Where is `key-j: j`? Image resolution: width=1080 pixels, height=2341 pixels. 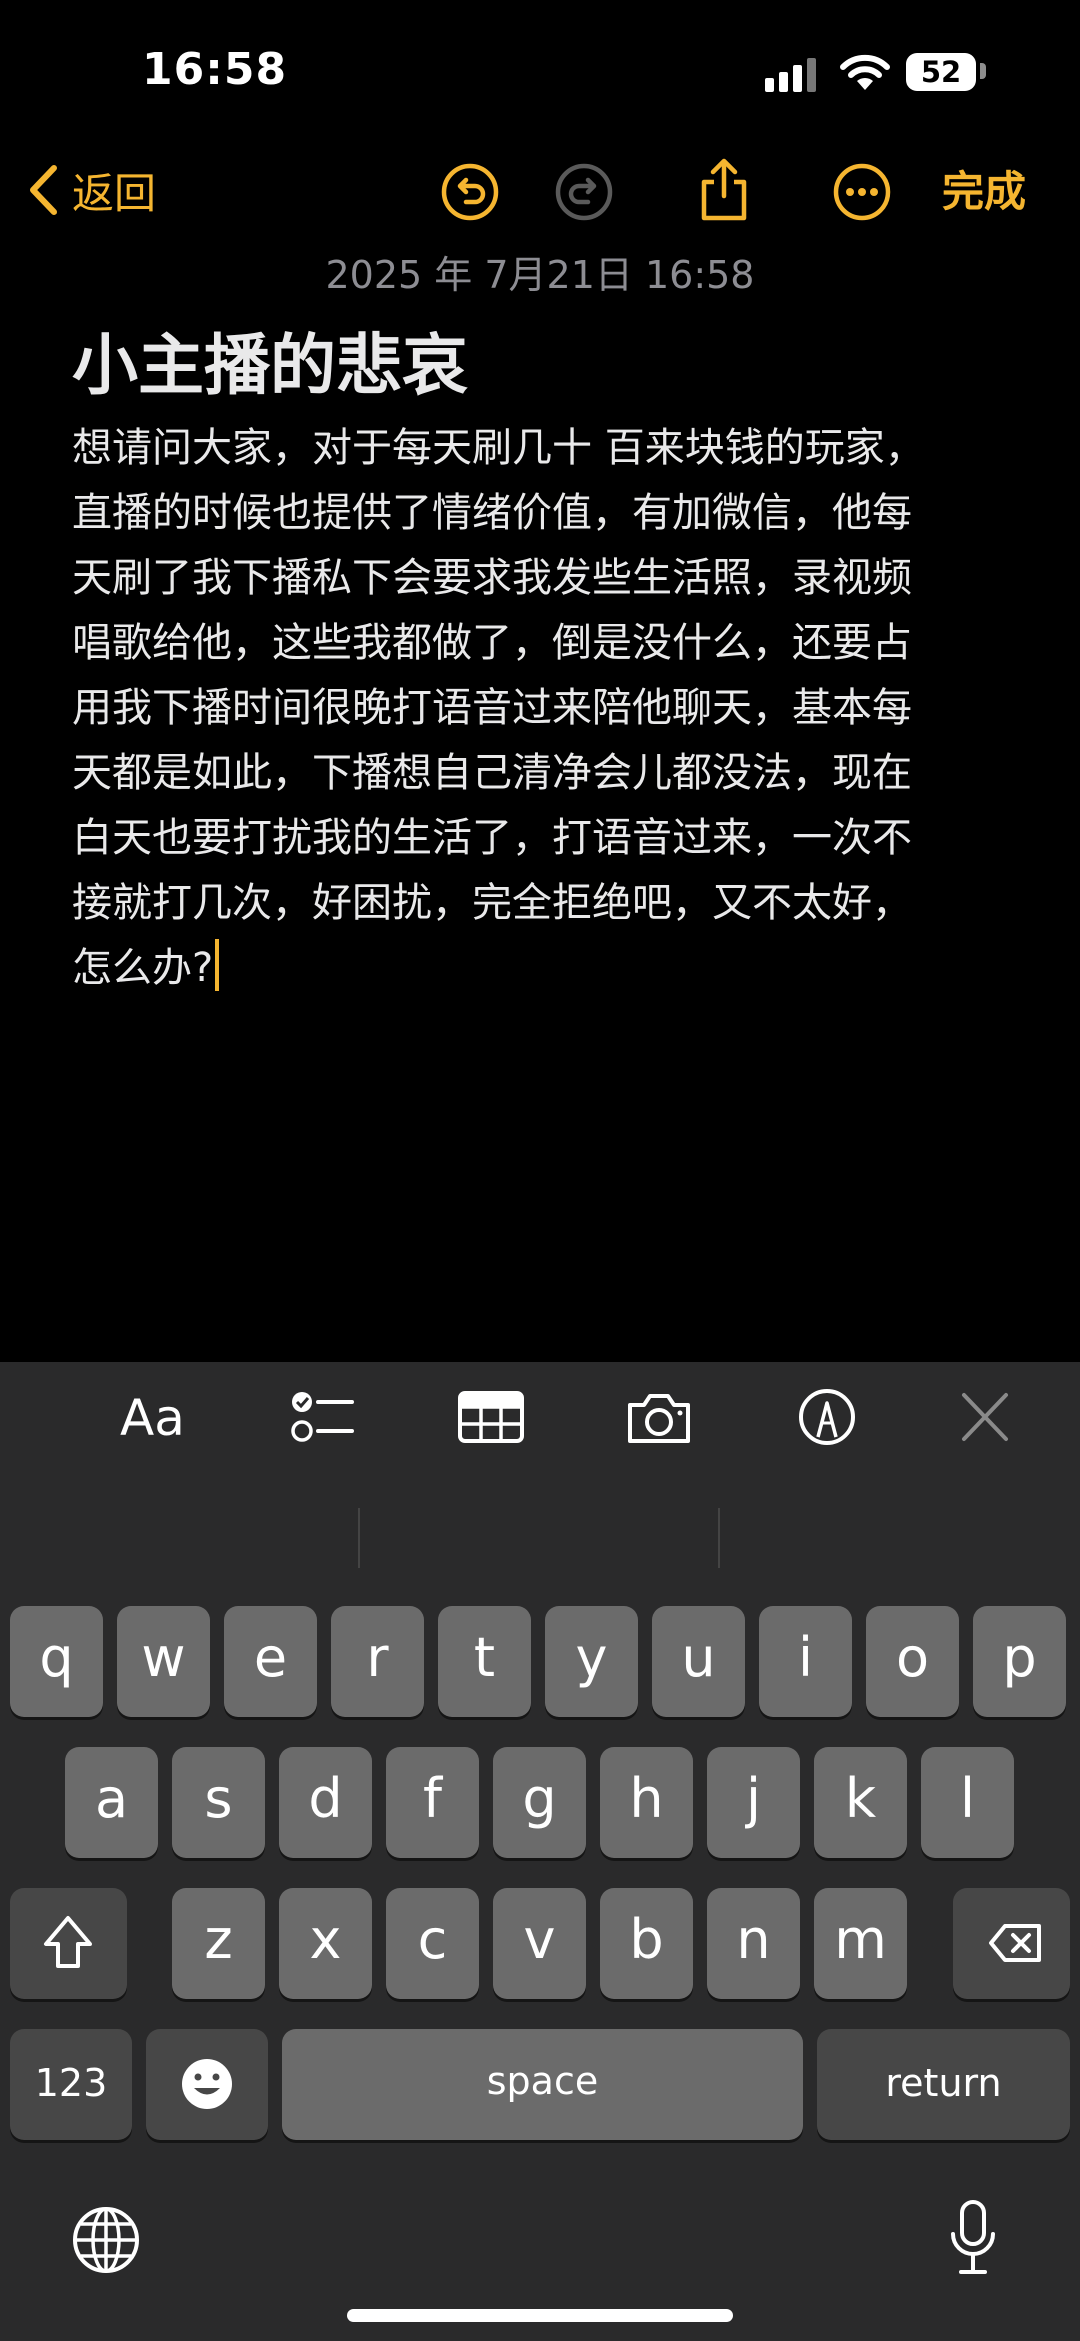 key-j: j is located at coordinates (753, 1802).